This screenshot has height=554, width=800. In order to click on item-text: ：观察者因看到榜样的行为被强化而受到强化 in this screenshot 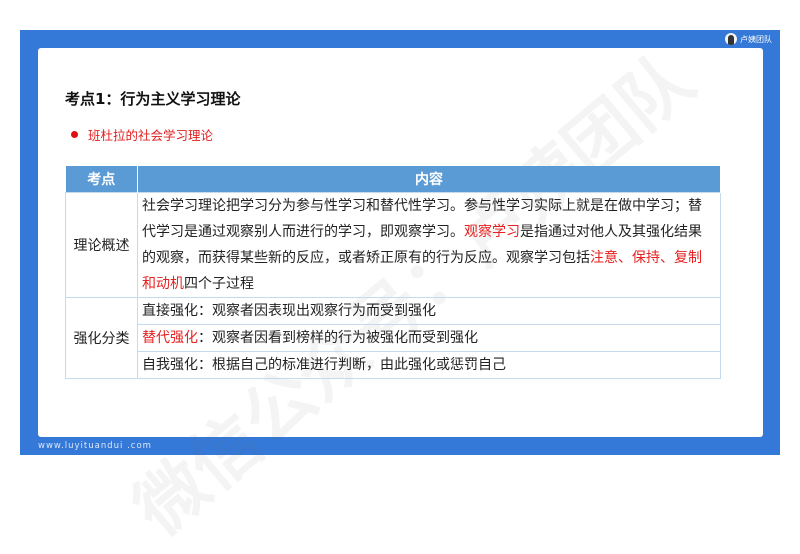, I will do `click(338, 337)`.